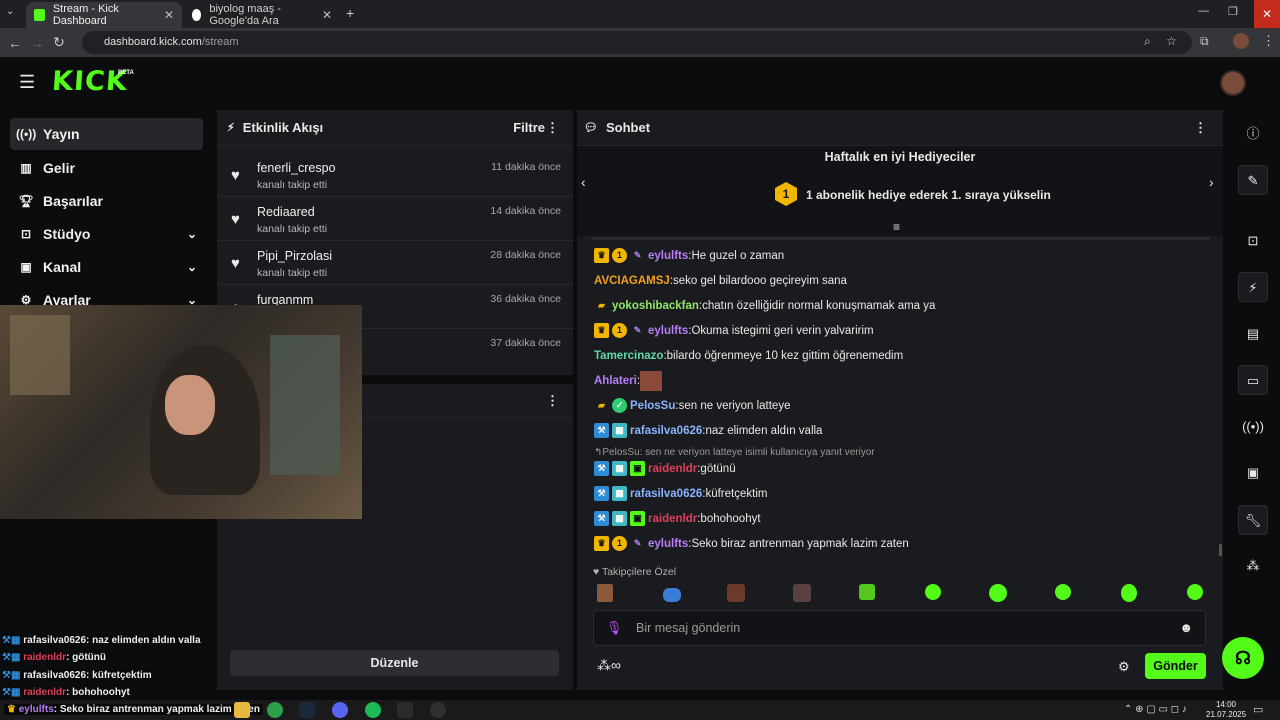 This screenshot has height=720, width=1280. I want to click on close-window-icon: ✕, so click(1267, 14).